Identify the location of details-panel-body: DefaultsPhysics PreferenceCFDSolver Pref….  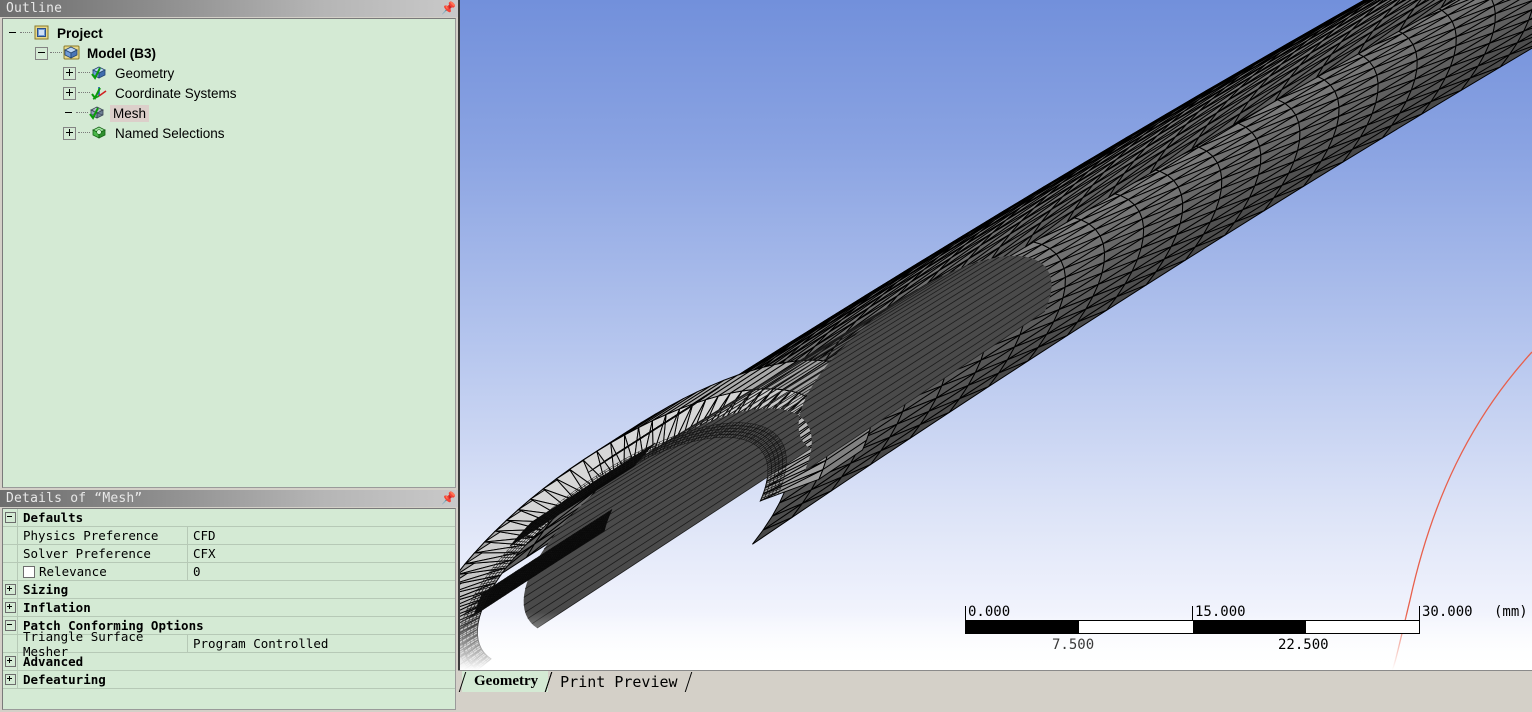
(229, 609).